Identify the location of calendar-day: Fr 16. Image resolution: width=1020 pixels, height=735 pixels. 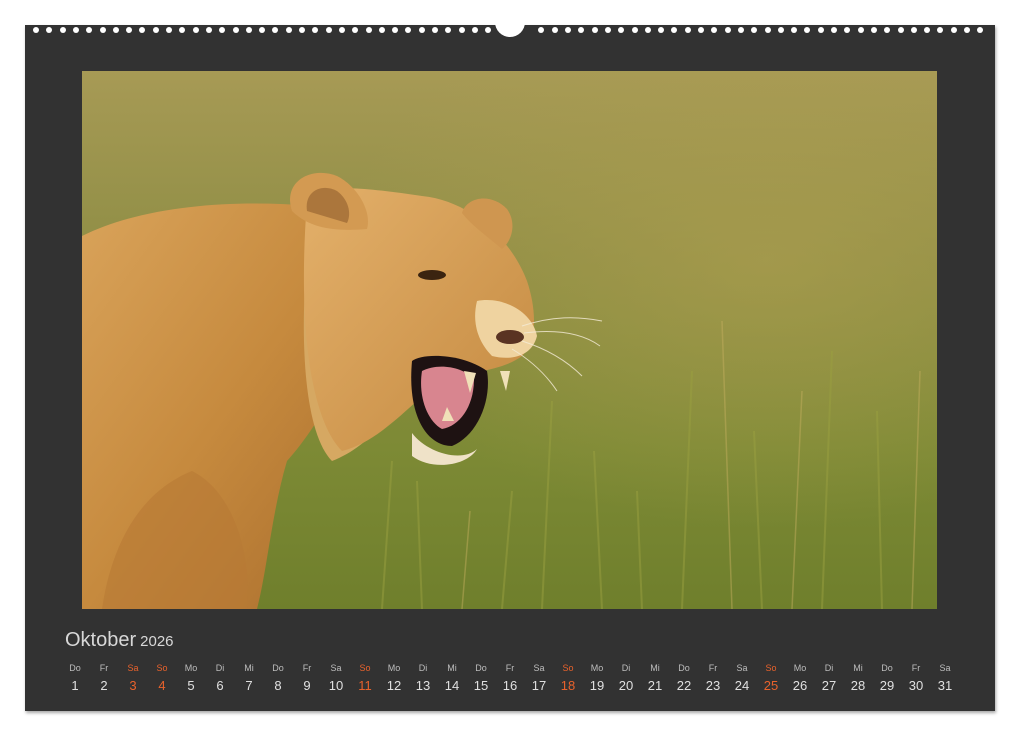
(510, 679).